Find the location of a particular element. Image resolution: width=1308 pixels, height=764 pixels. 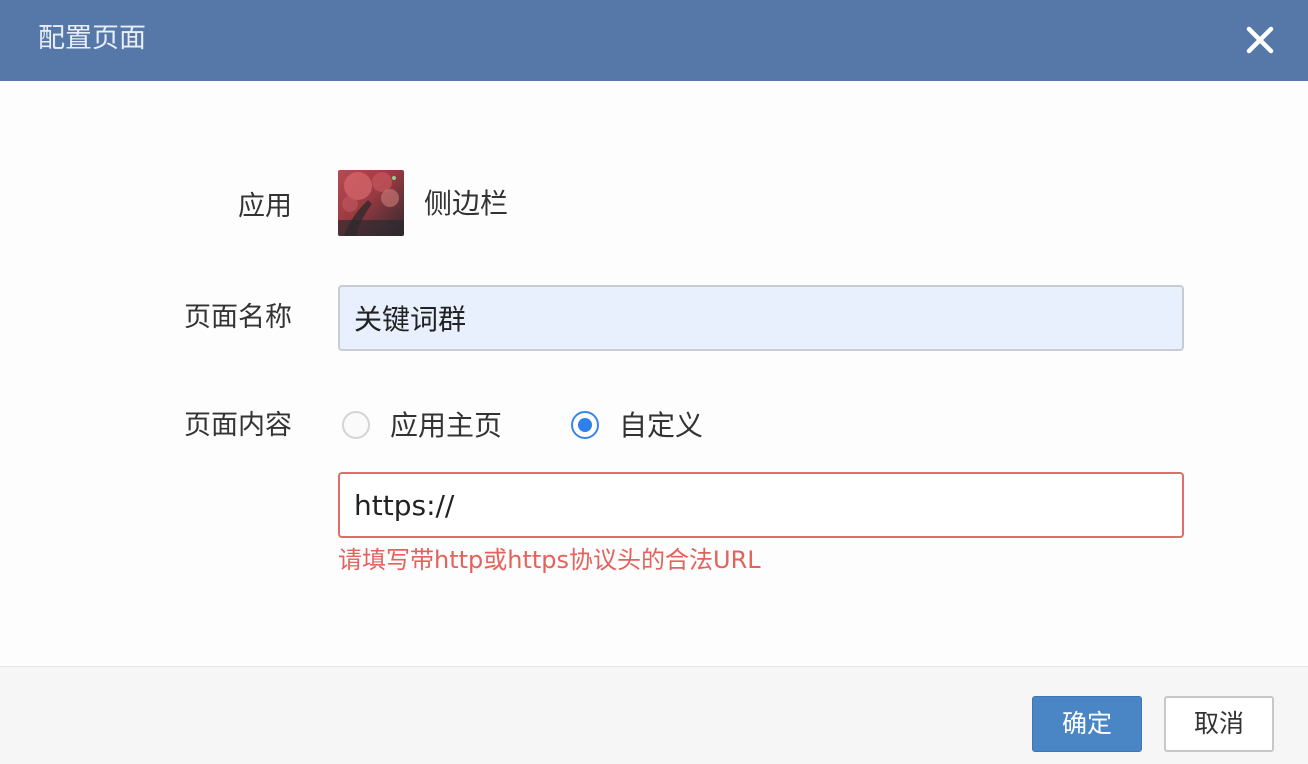

close-icon is located at coordinates (1260, 40).